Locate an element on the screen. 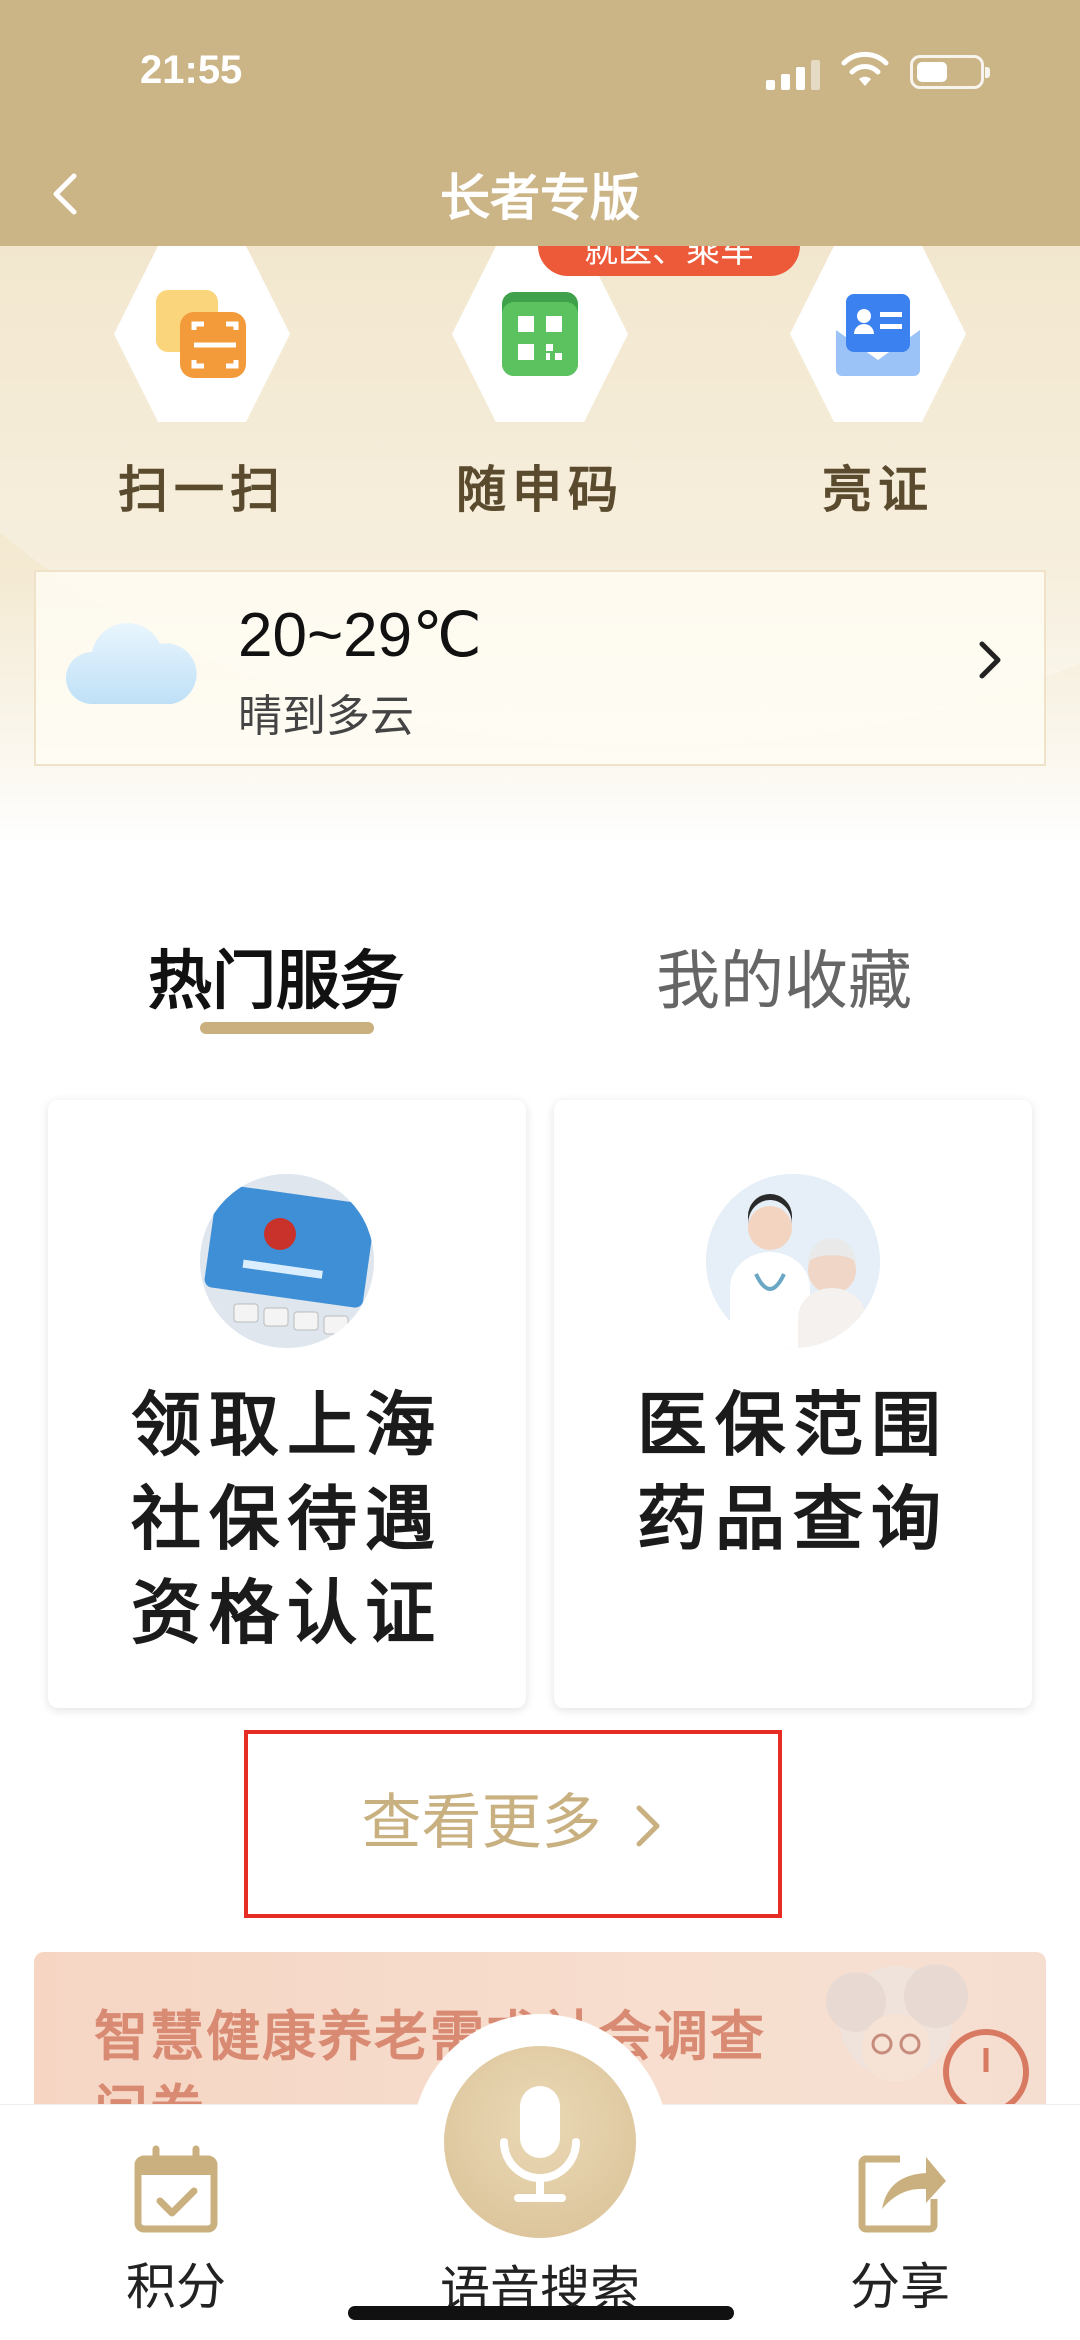  weather-condition: 晴到多云 is located at coordinates (326, 716).